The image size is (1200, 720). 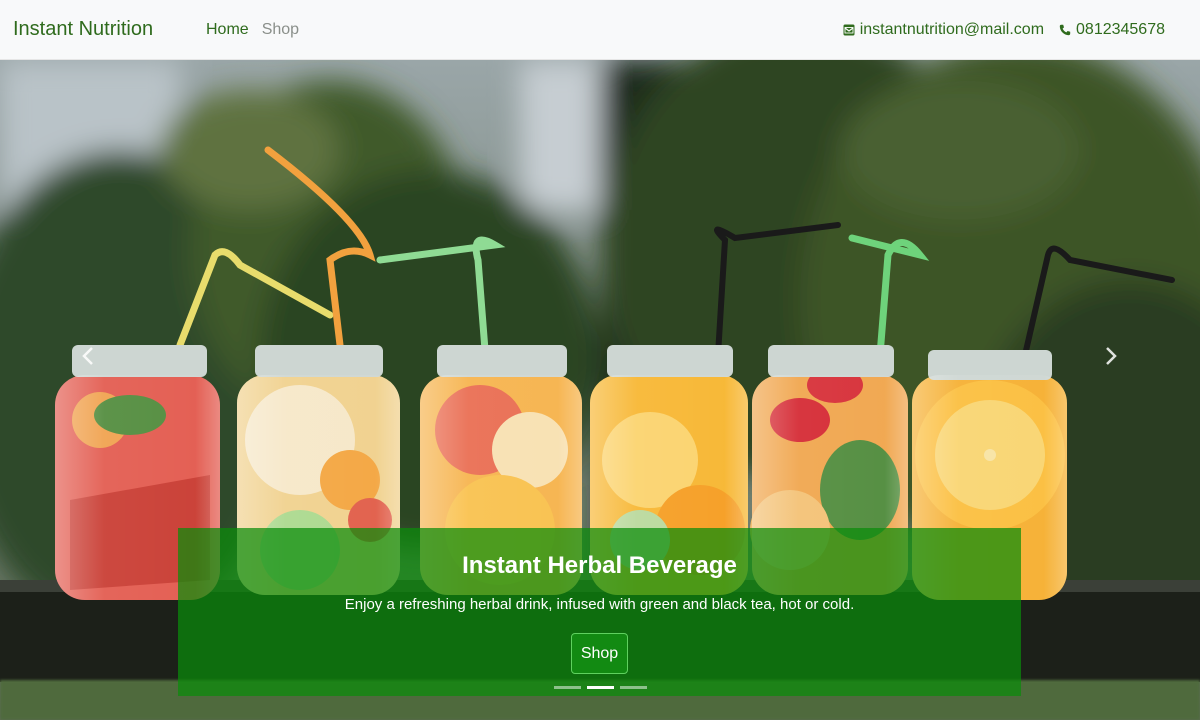 I want to click on carousel-next-button, so click(x=1111, y=358).